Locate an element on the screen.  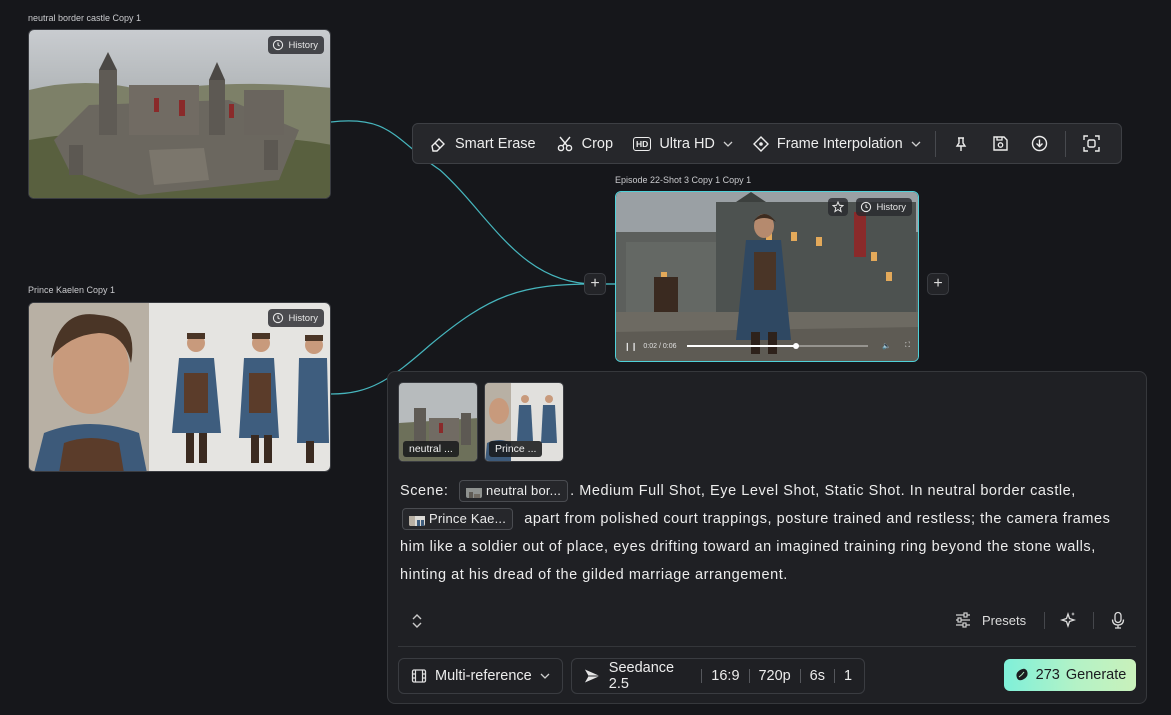
ultra-hd-label: Ultra HD is located at coordinates (687, 143).